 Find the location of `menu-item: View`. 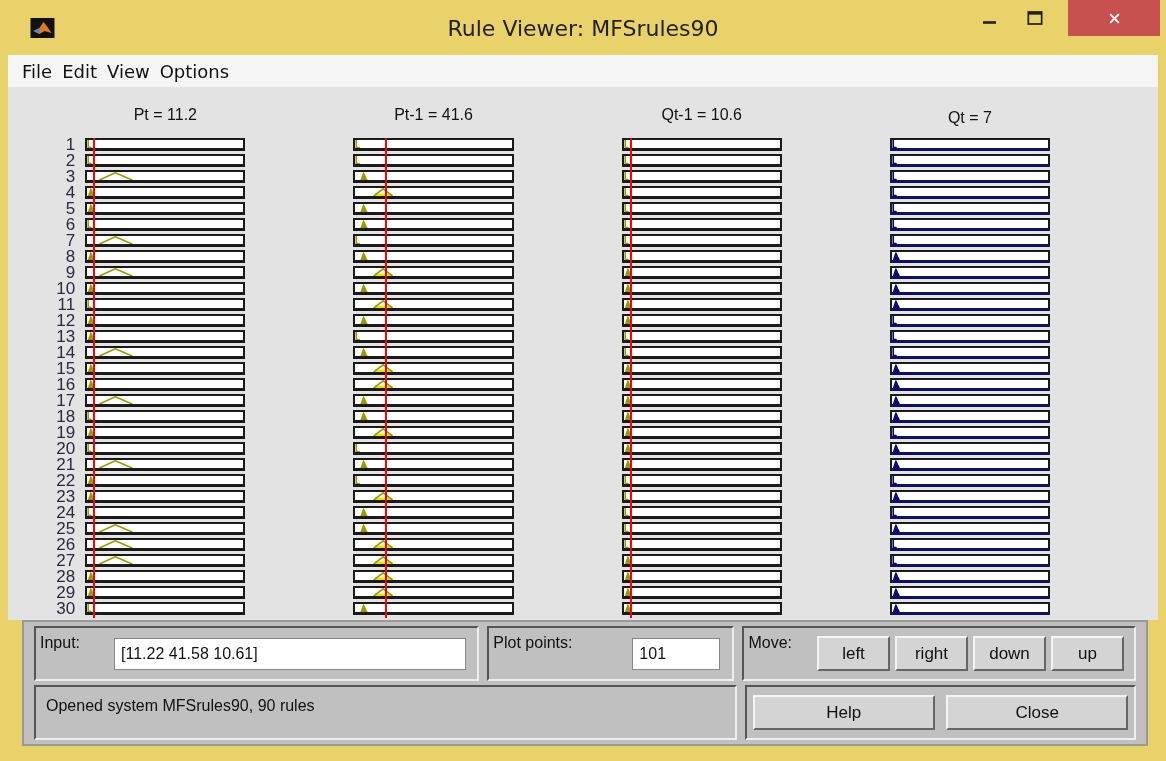

menu-item: View is located at coordinates (128, 71).